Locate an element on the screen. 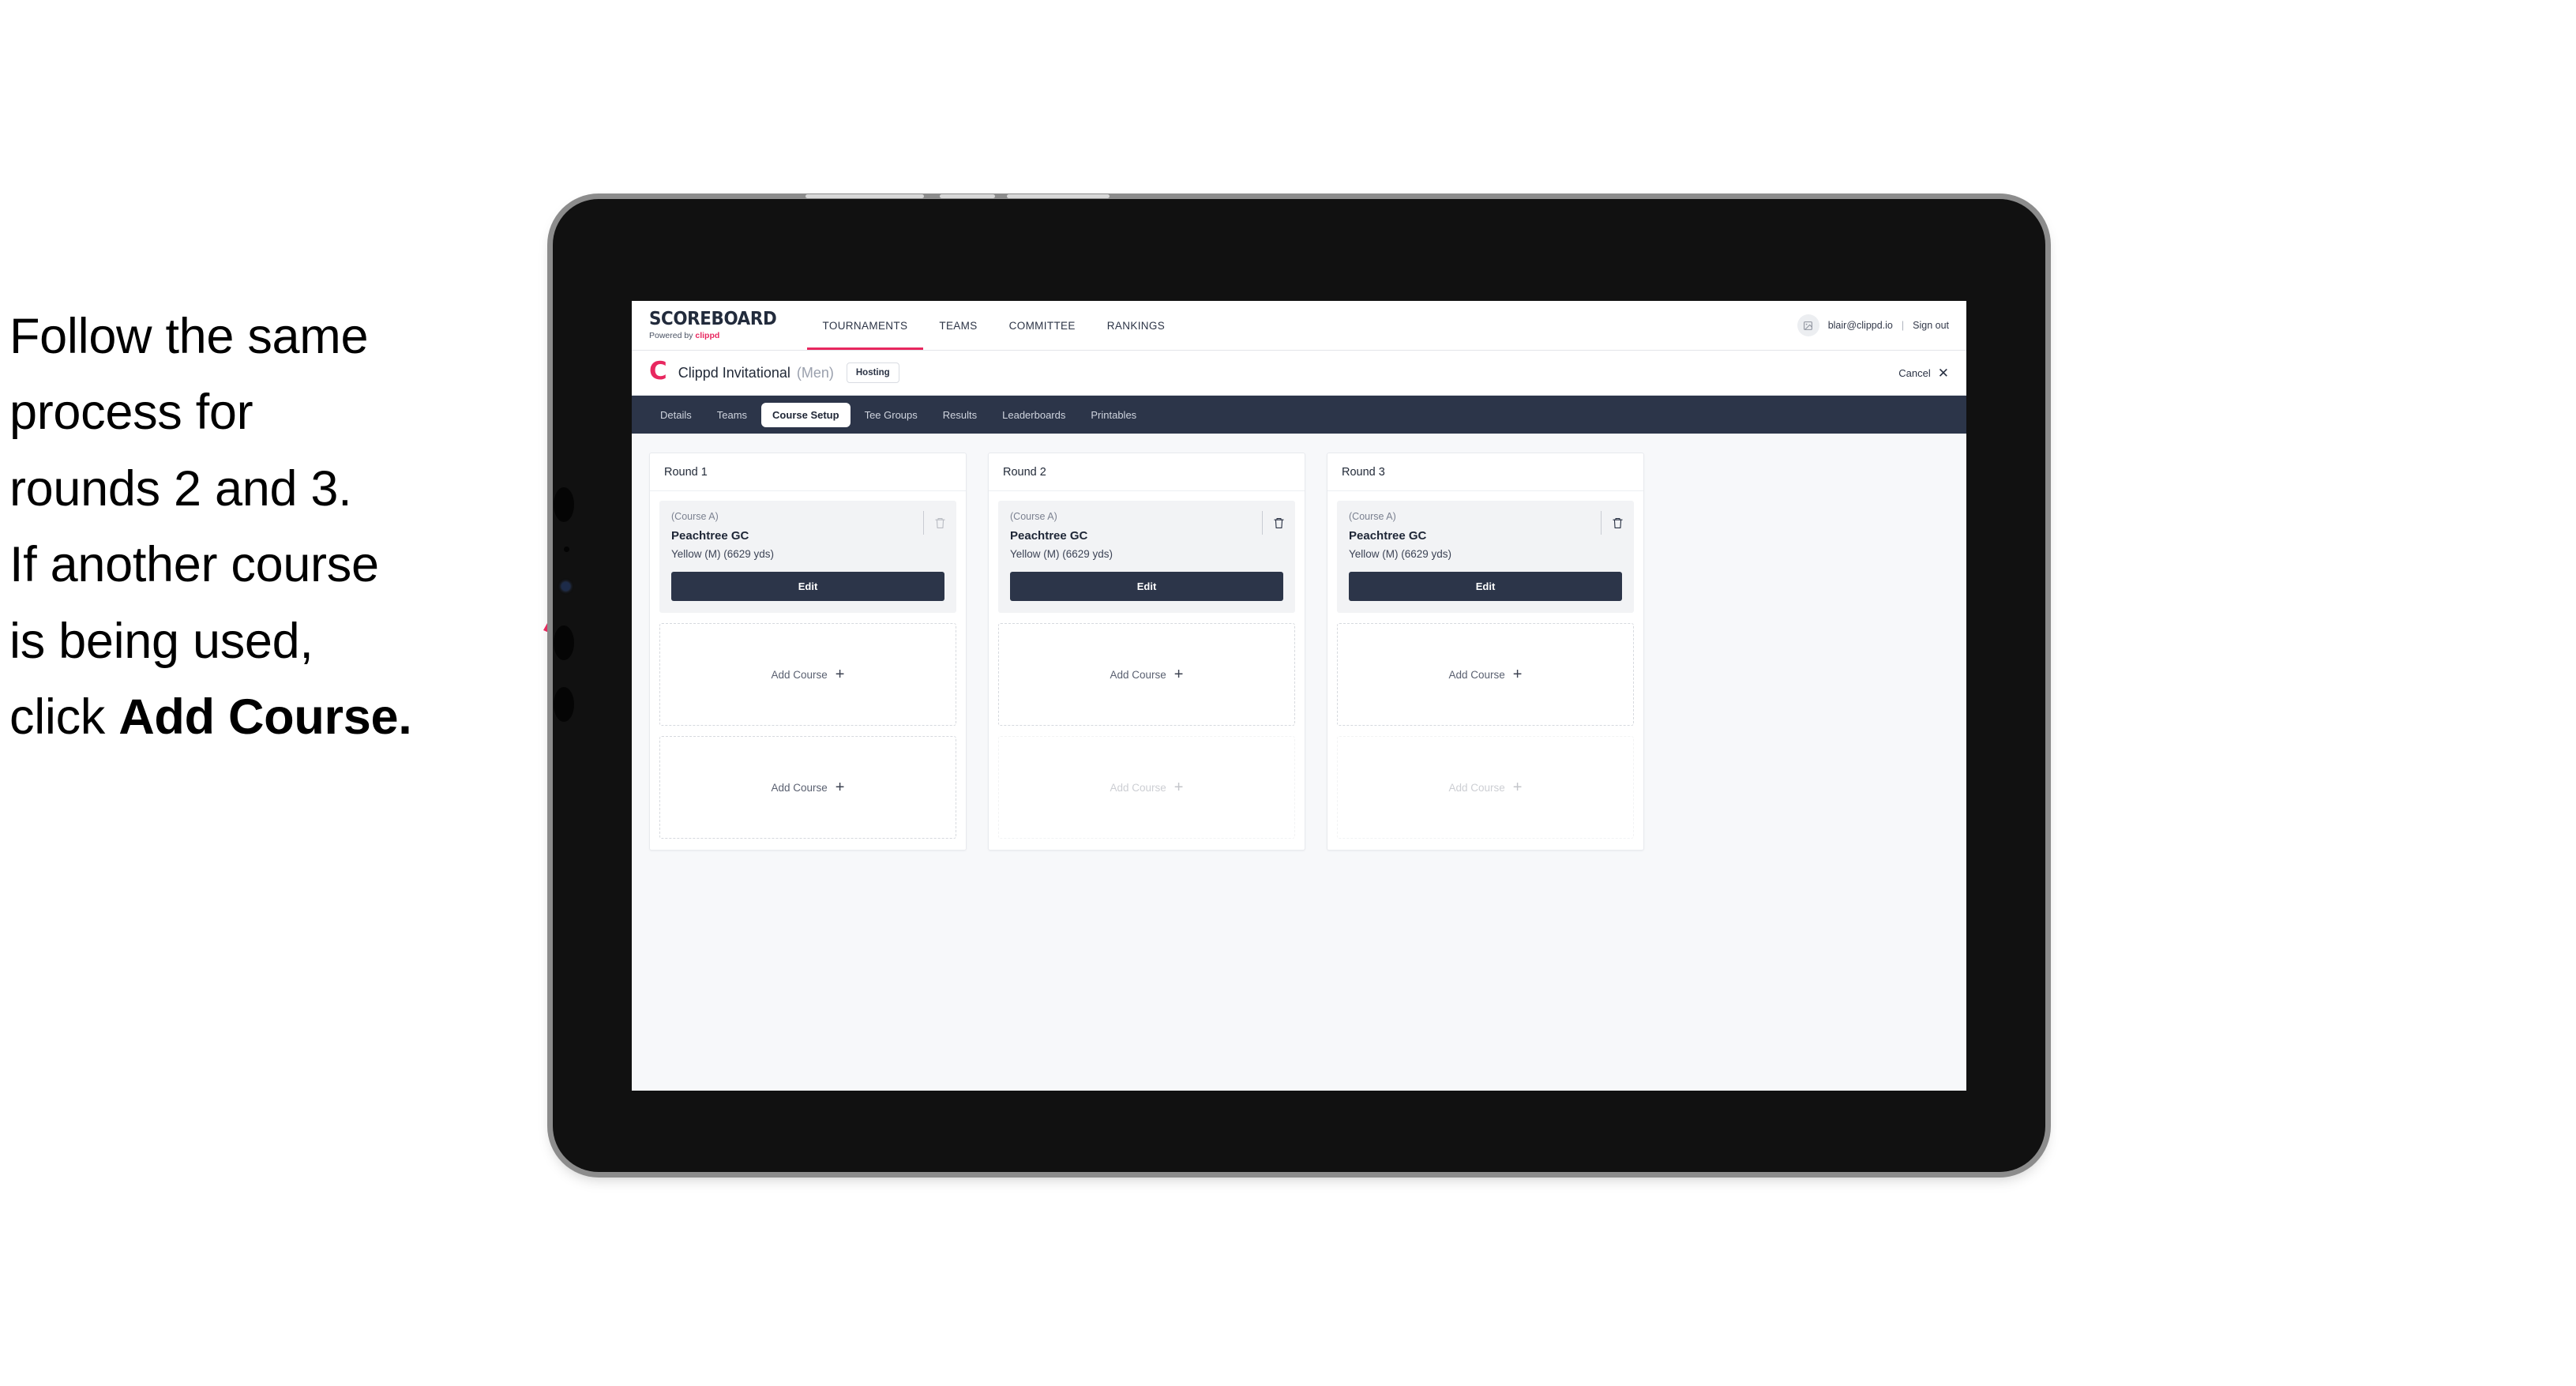 The height and width of the screenshot is (1386, 2576). annotation-line: click Add Course. is located at coordinates (262, 717).